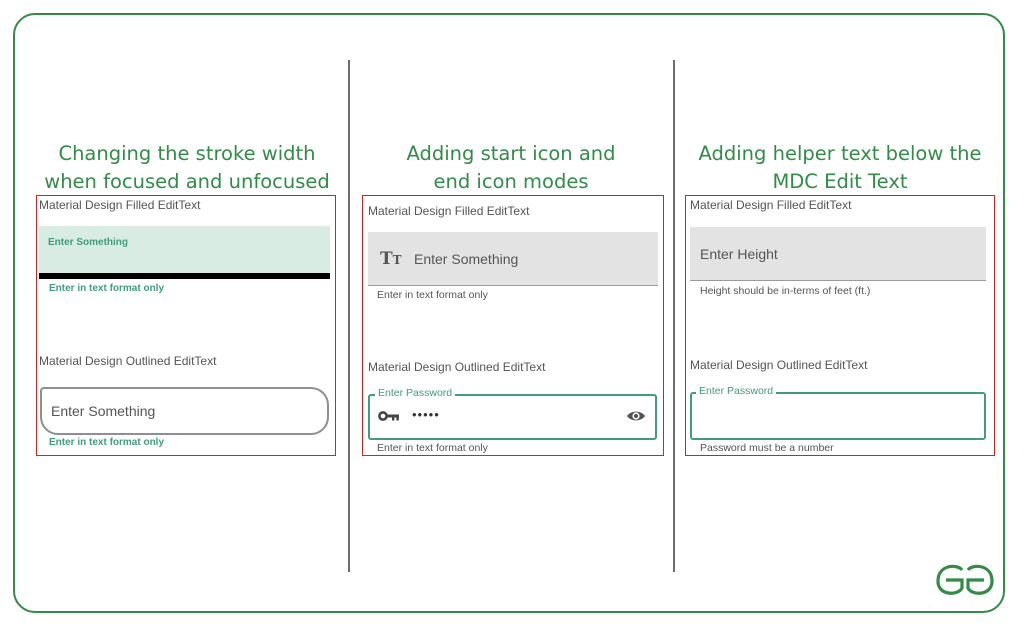  Describe the element at coordinates (511, 181) in the screenshot. I see `column-2-heading-line2: end icon modes` at that location.